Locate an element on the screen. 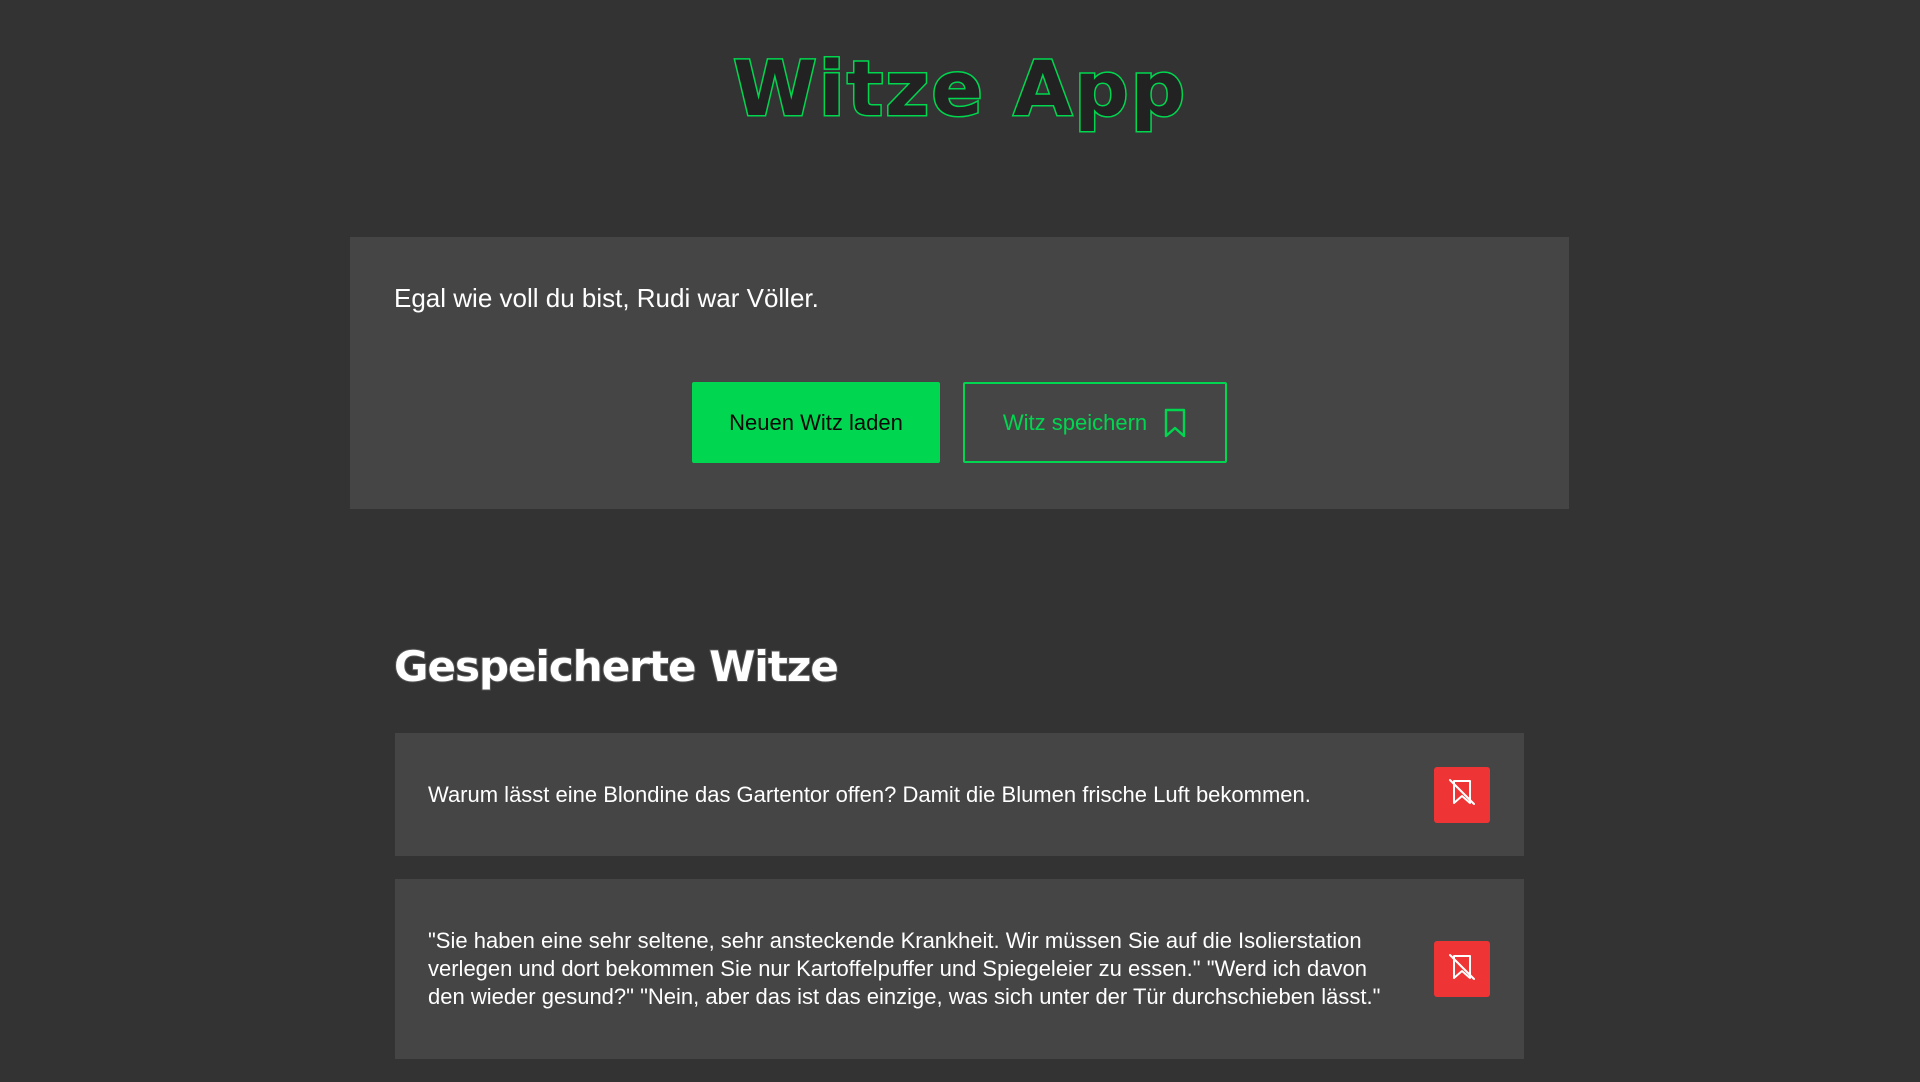  load-new-joke-label: Neuen Witz laden is located at coordinates (816, 422).